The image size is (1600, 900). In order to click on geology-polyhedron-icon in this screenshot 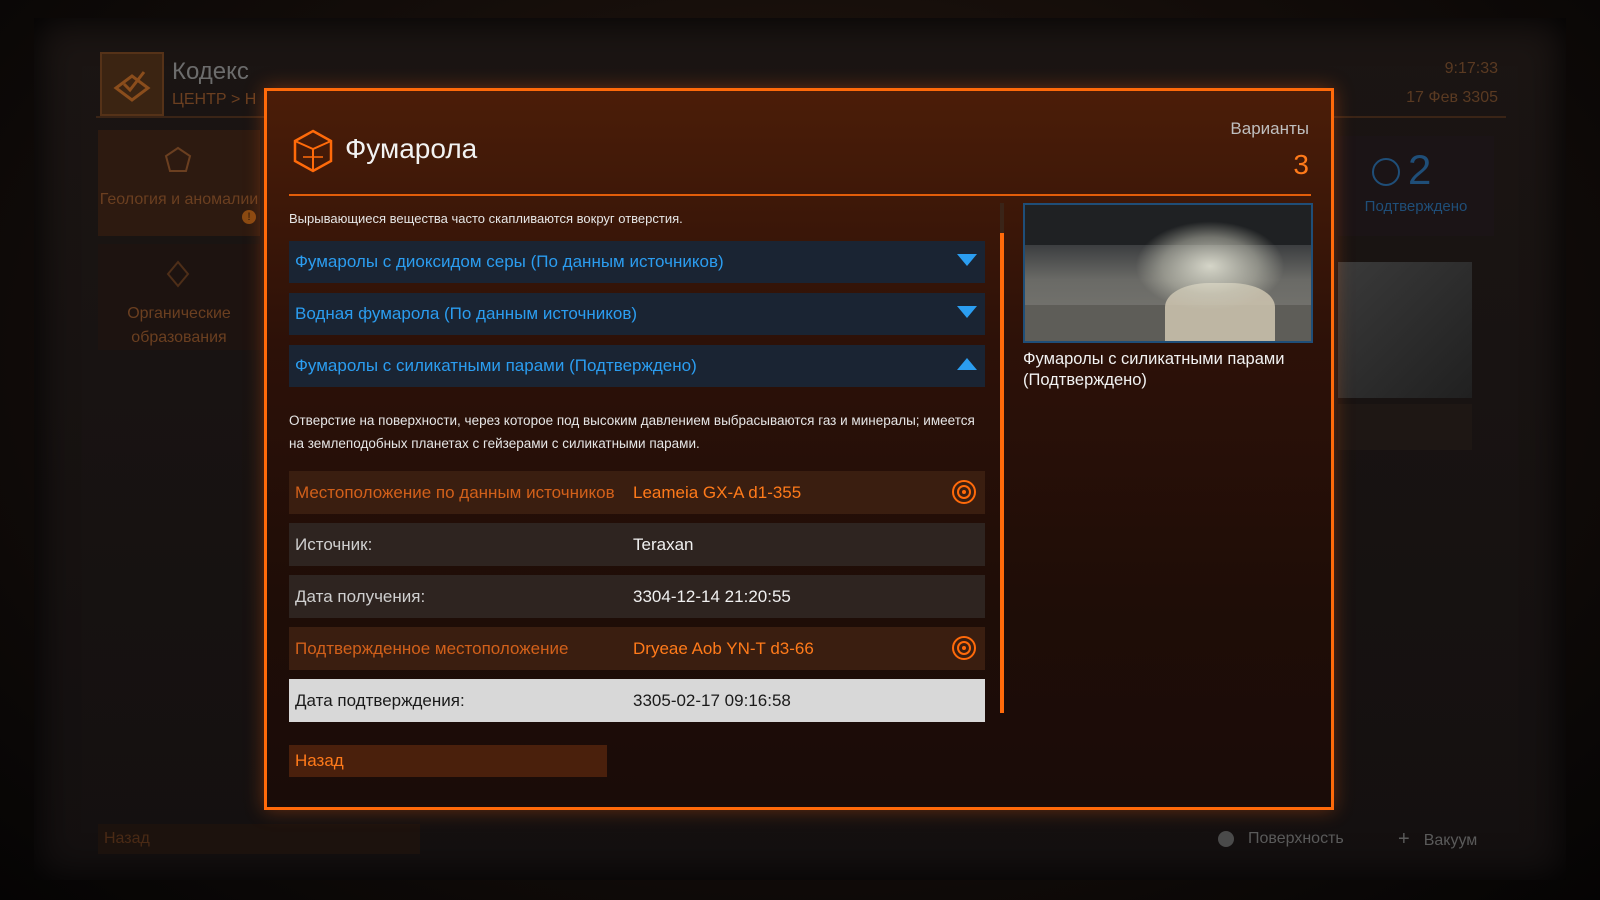, I will do `click(313, 151)`.